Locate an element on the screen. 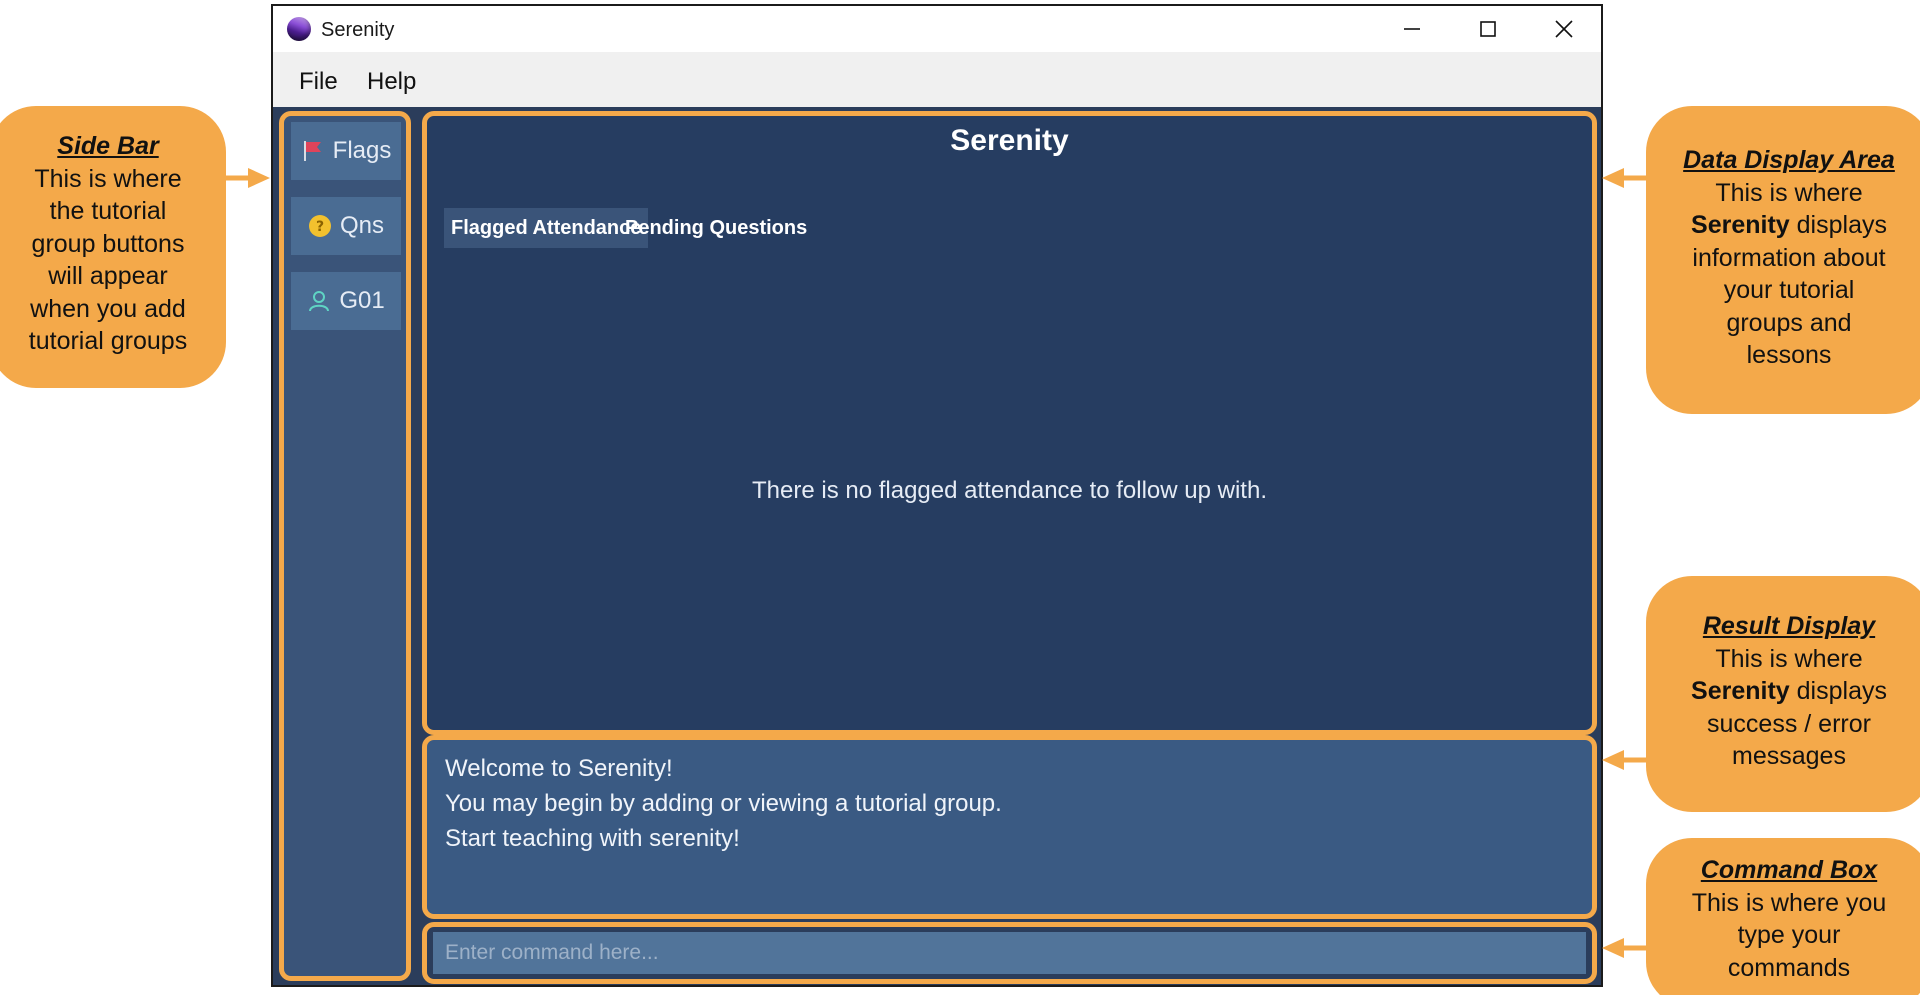  callout-line: will appear is located at coordinates (108, 276).